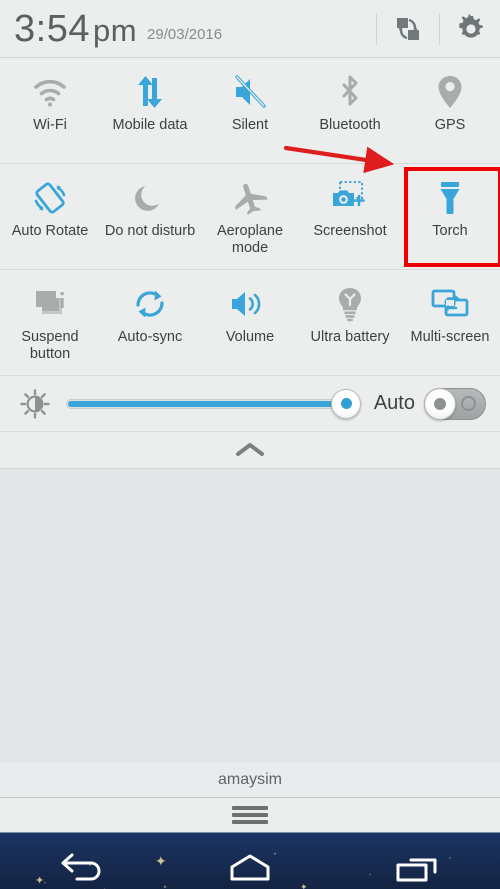 The image size is (500, 889). I want to click on tile-auto-sync: Auto-sync, so click(150, 322).